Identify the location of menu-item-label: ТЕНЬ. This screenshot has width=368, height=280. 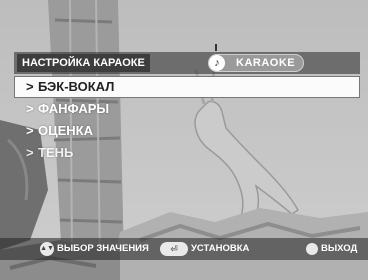
(56, 152).